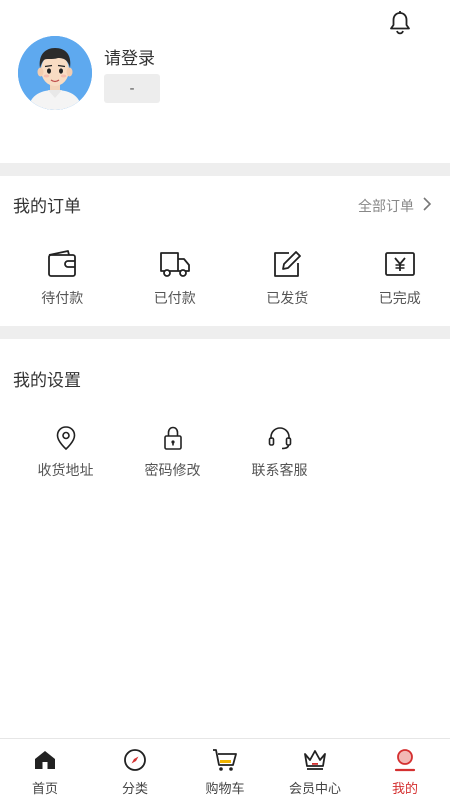 This screenshot has height=800, width=450. I want to click on home-icon, so click(45, 760).